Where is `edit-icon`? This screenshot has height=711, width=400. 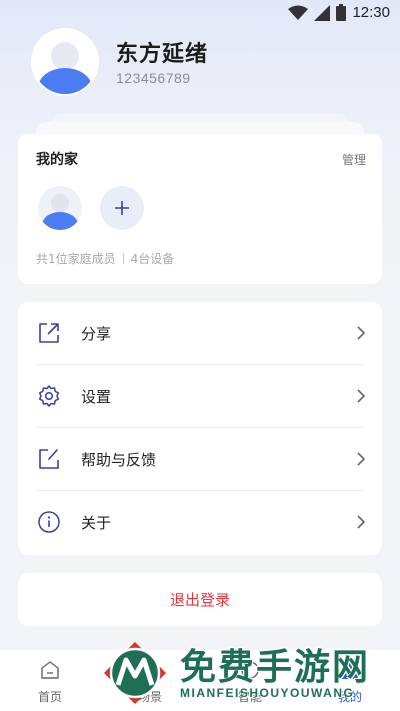
edit-icon is located at coordinates (49, 459).